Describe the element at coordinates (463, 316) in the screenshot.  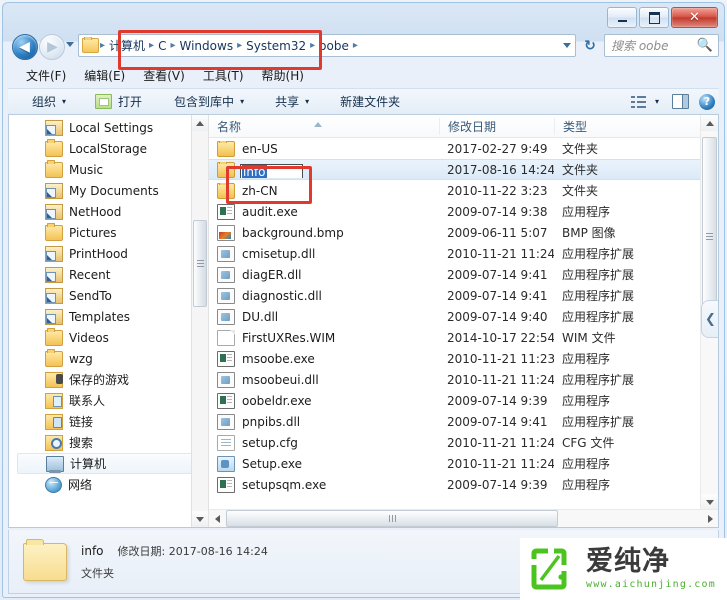
I see `table-row: DU.dll 2009-07-14 9:40 应用程序扩展` at that location.